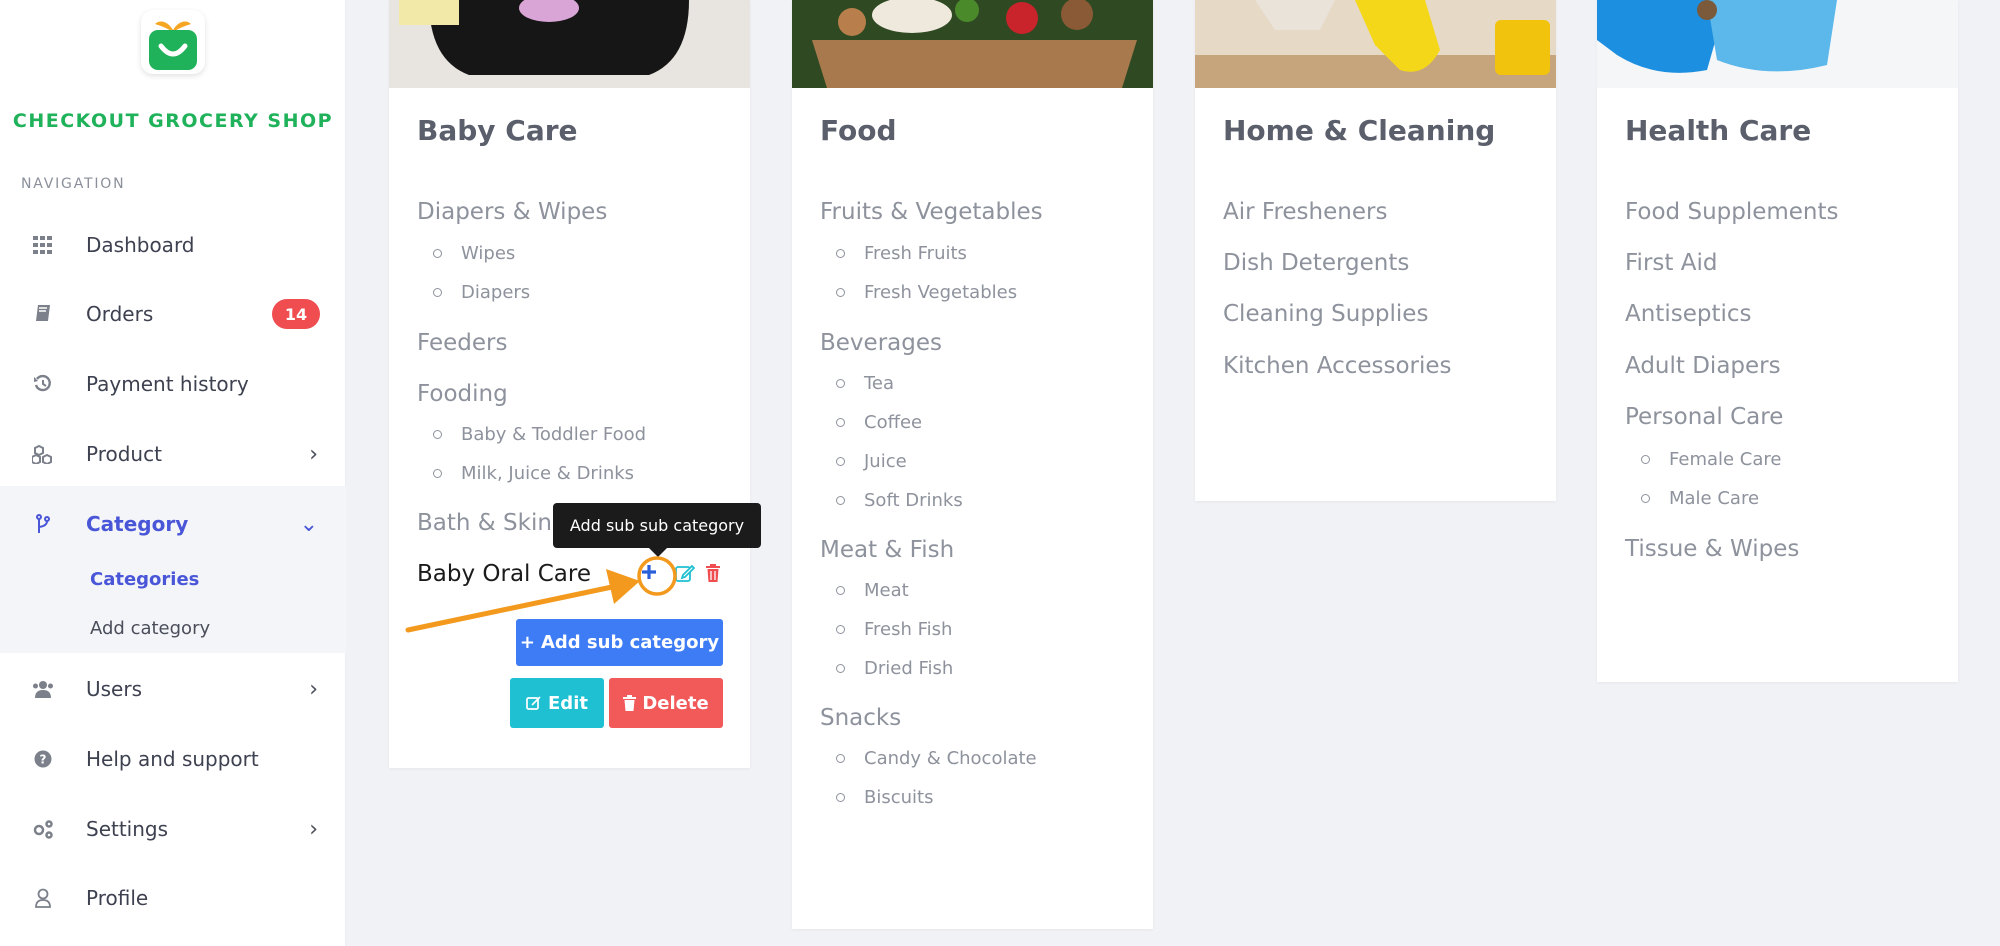 Image resolution: width=2000 pixels, height=946 pixels. I want to click on subsub-candy-chocolate: Candy & Chocolate, so click(936, 758).